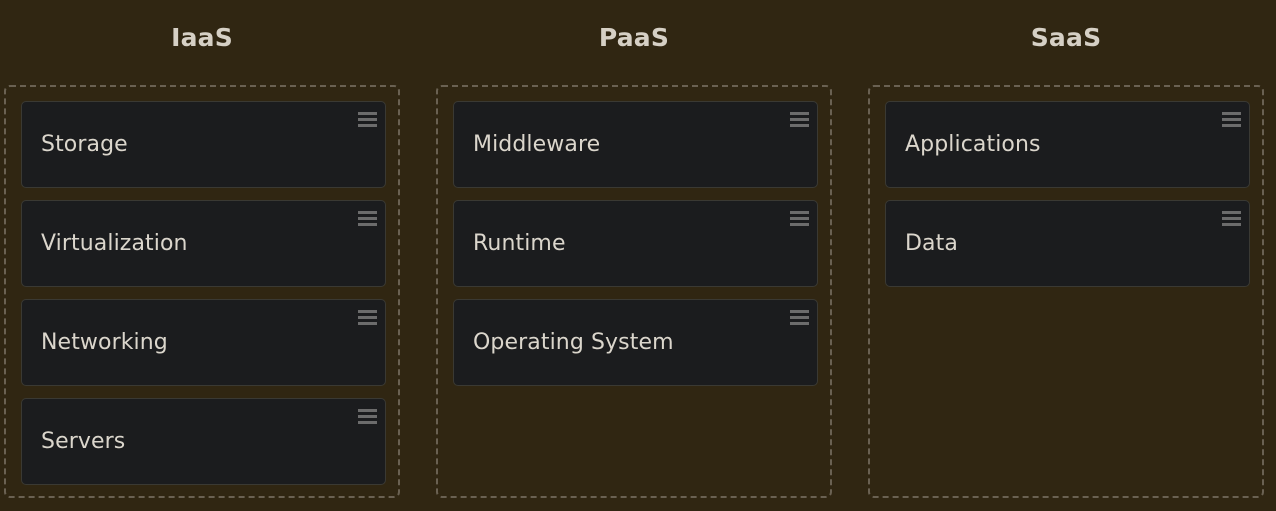 The image size is (1276, 511). I want to click on card-data: Data, so click(1067, 243).